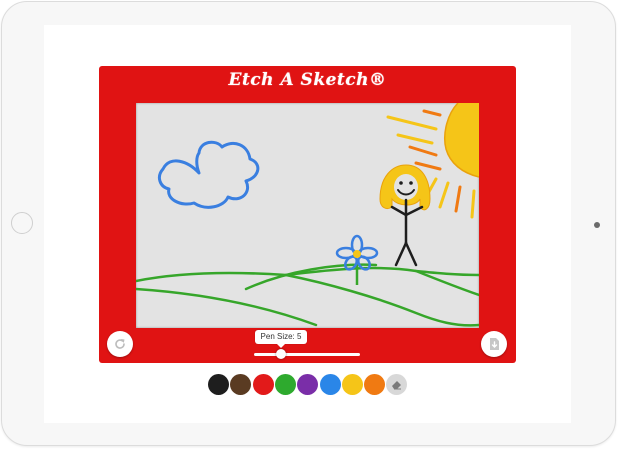 Image resolution: width=619 pixels, height=449 pixels. I want to click on cloud-drawing, so click(208, 174).